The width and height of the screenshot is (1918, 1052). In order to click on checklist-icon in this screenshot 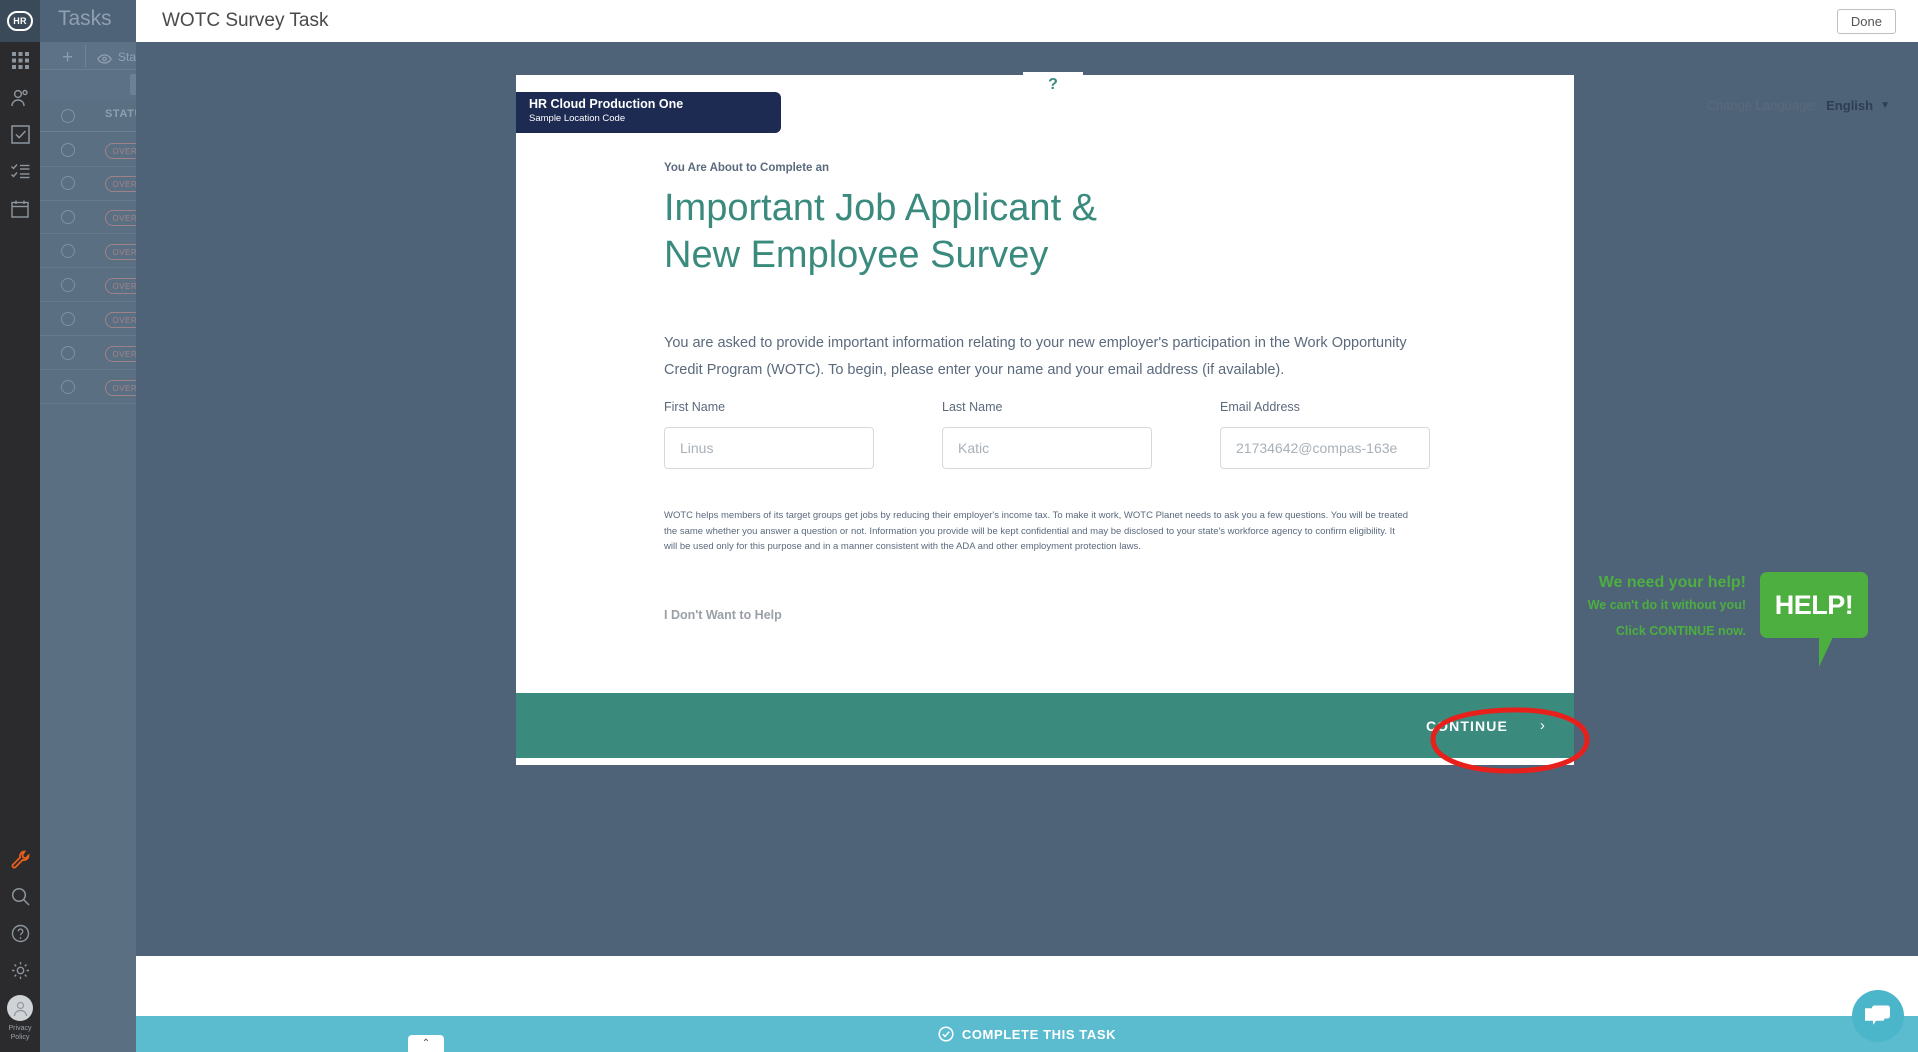, I will do `click(19, 171)`.